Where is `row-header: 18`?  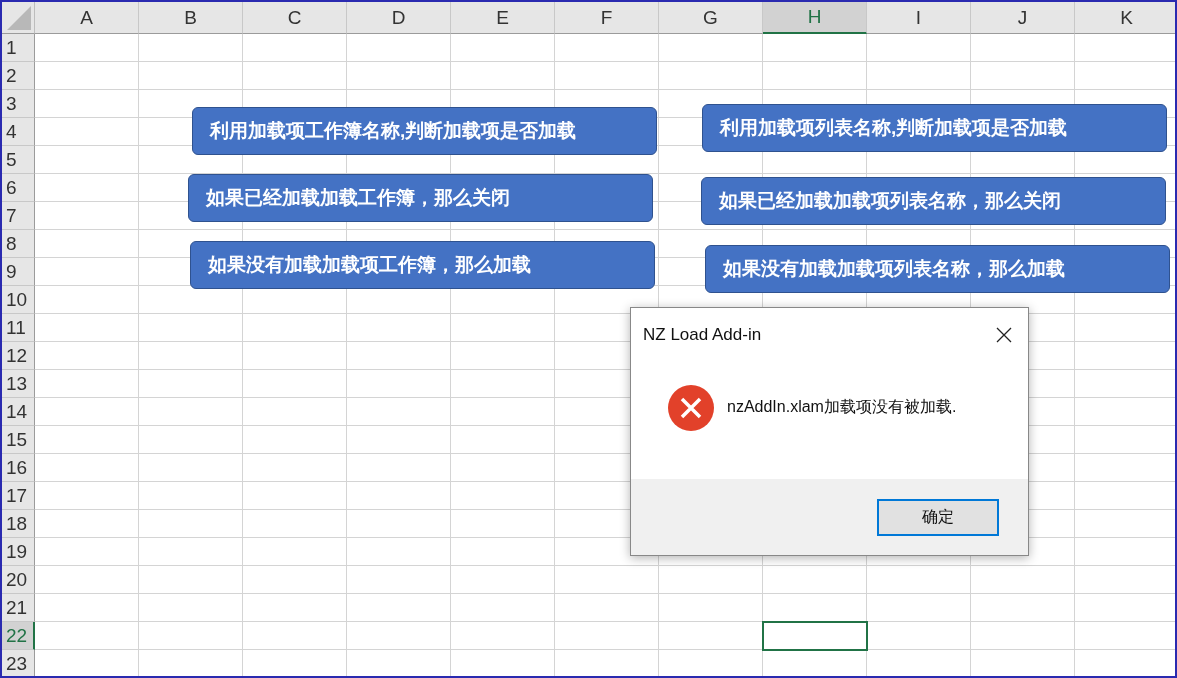
row-header: 18 is located at coordinates (18, 524).